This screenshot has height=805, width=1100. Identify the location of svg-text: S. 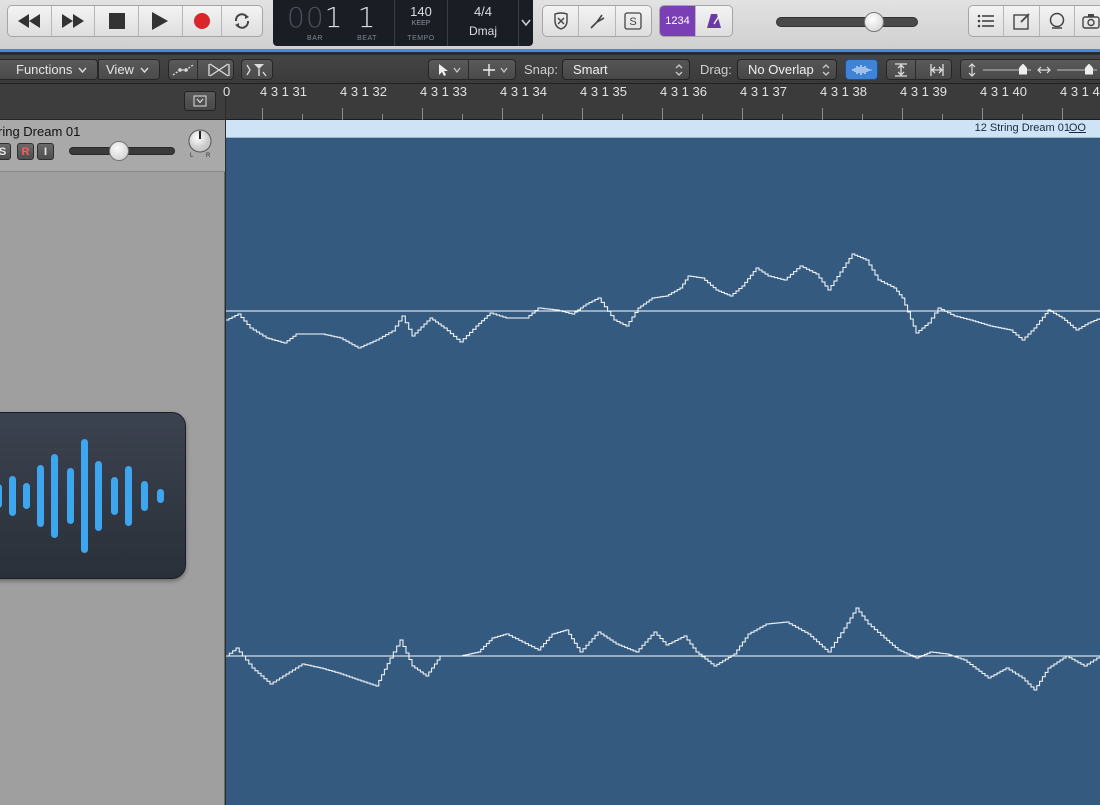
(633, 22).